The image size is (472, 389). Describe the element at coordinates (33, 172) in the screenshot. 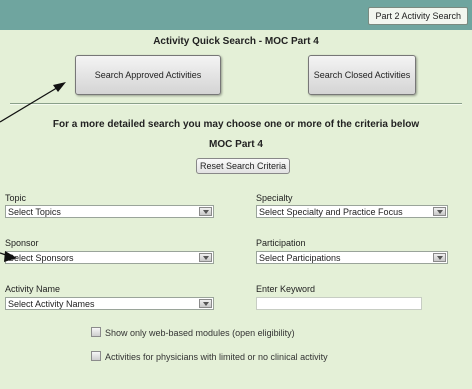

I see `annotation-arrows` at that location.